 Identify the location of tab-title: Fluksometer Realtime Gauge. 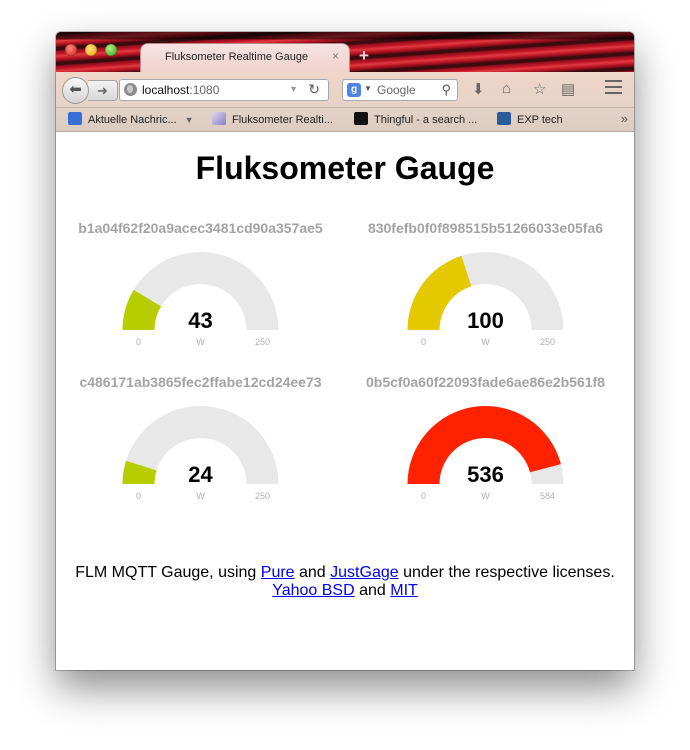
(237, 57).